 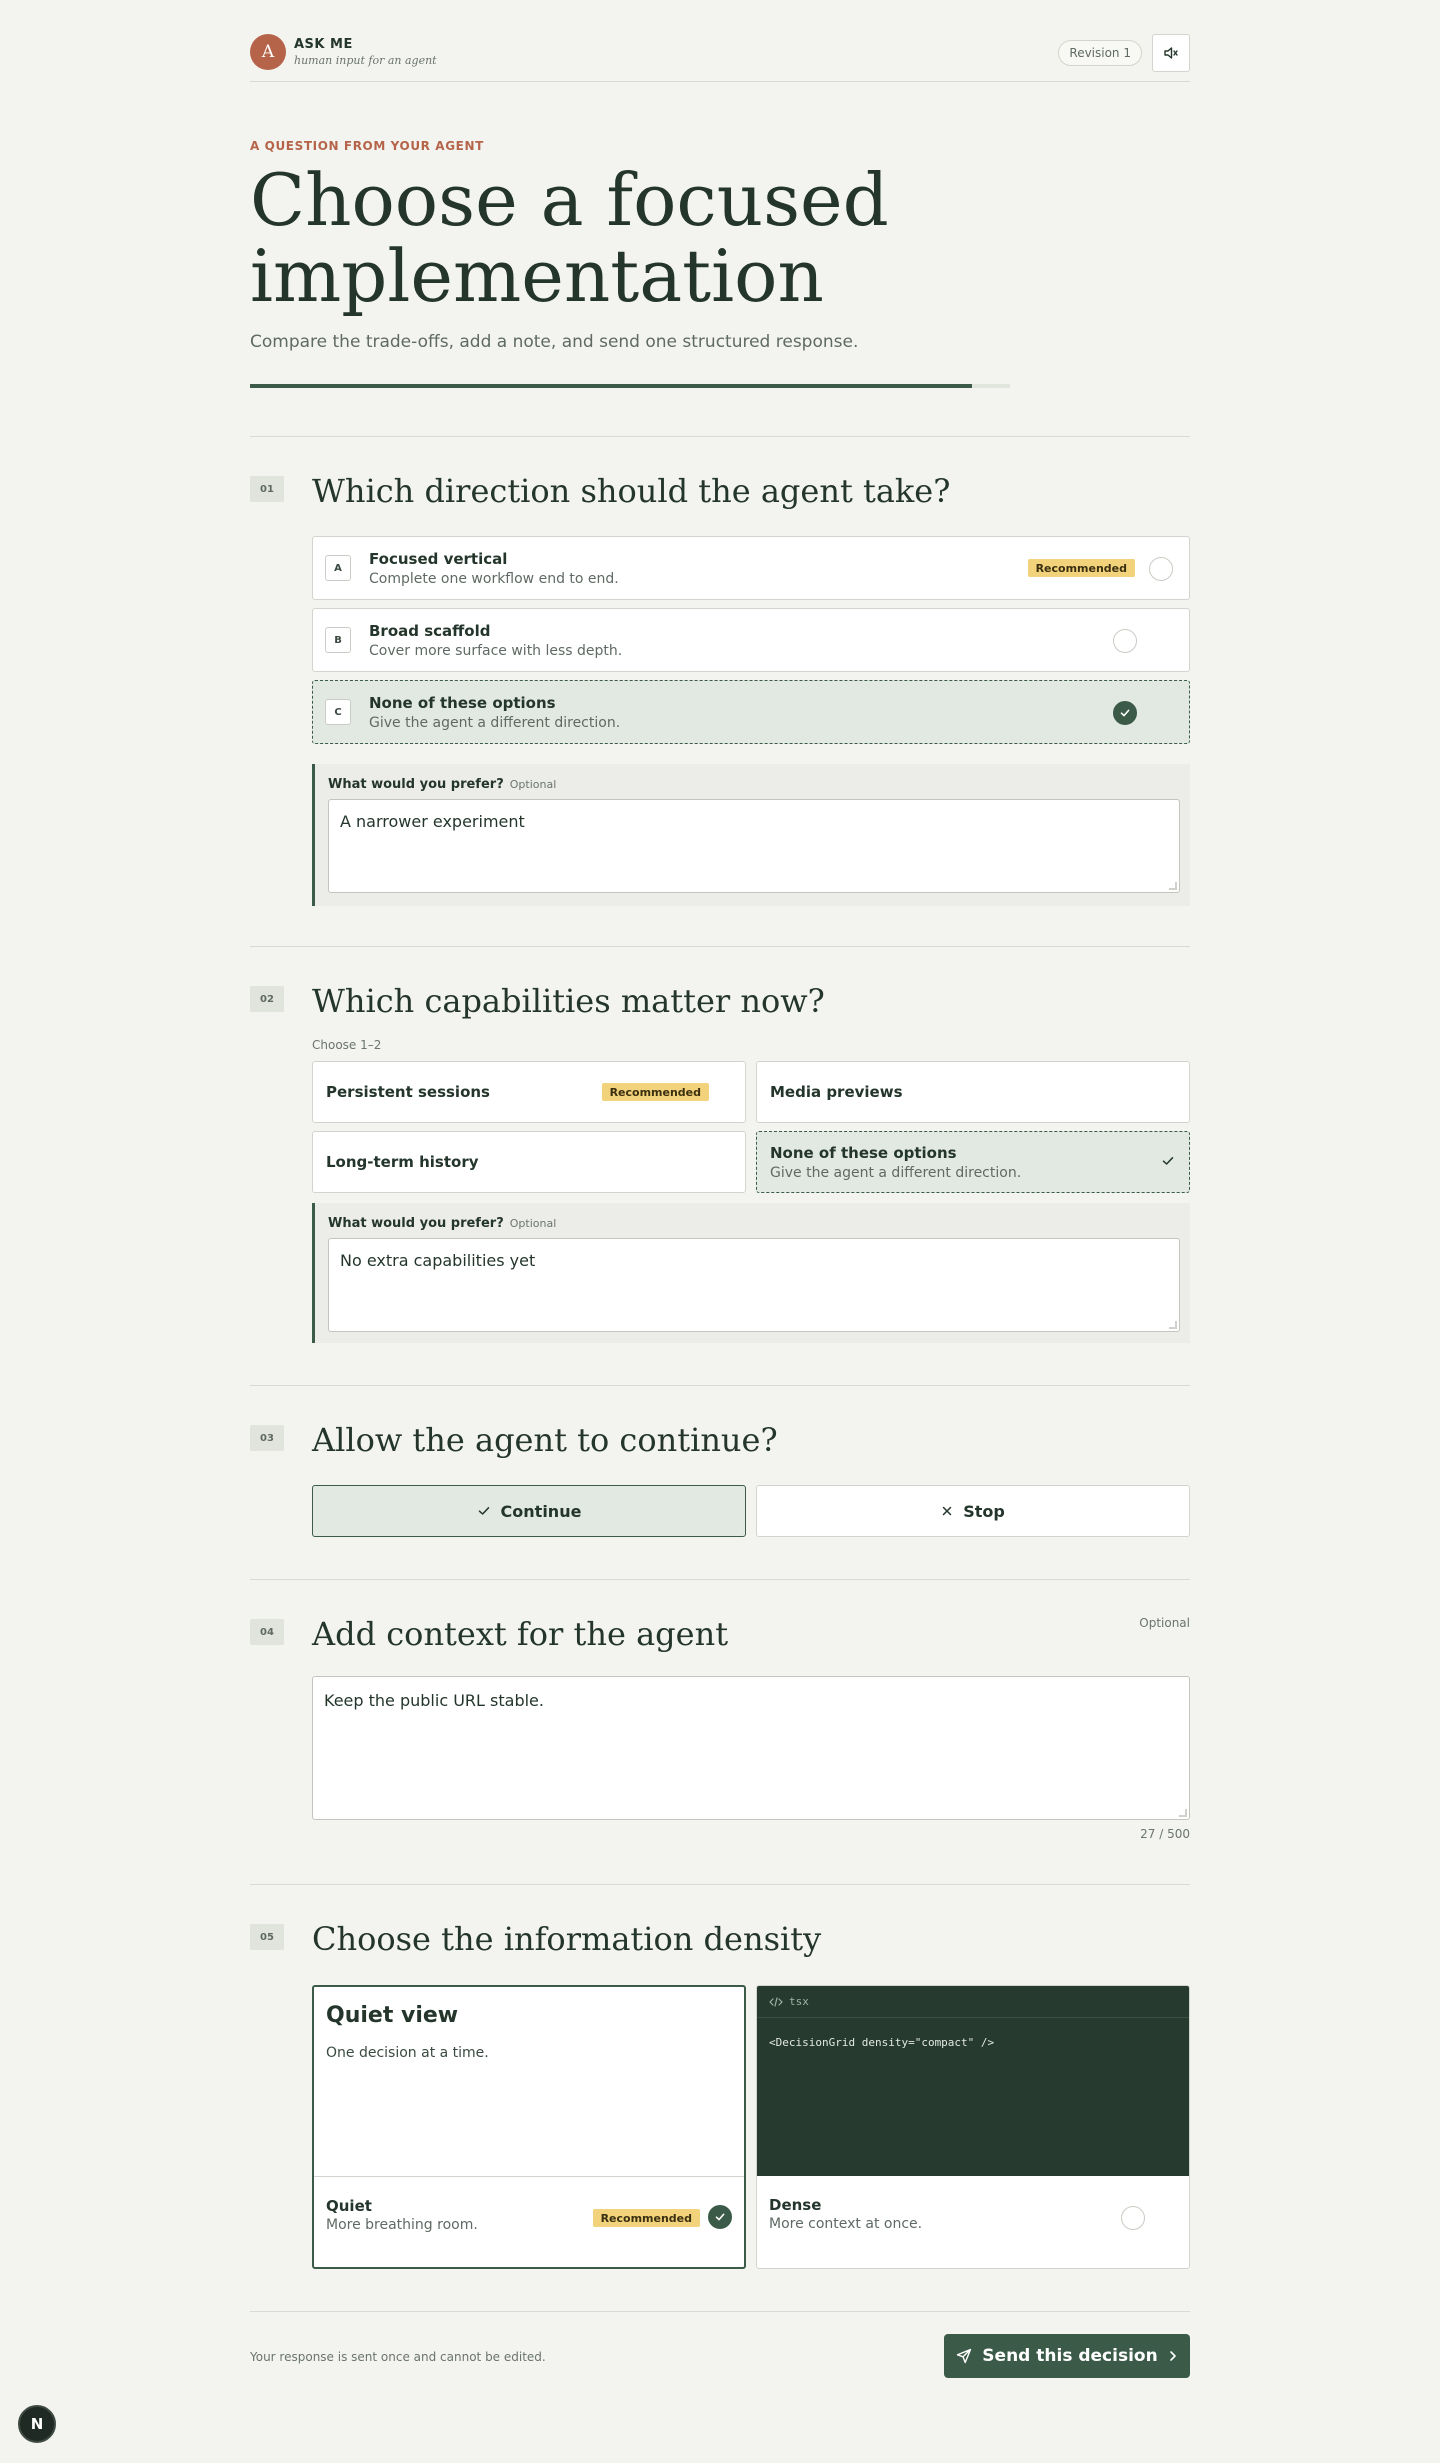 I want to click on option-label: Focused vertical, so click(x=438, y=559).